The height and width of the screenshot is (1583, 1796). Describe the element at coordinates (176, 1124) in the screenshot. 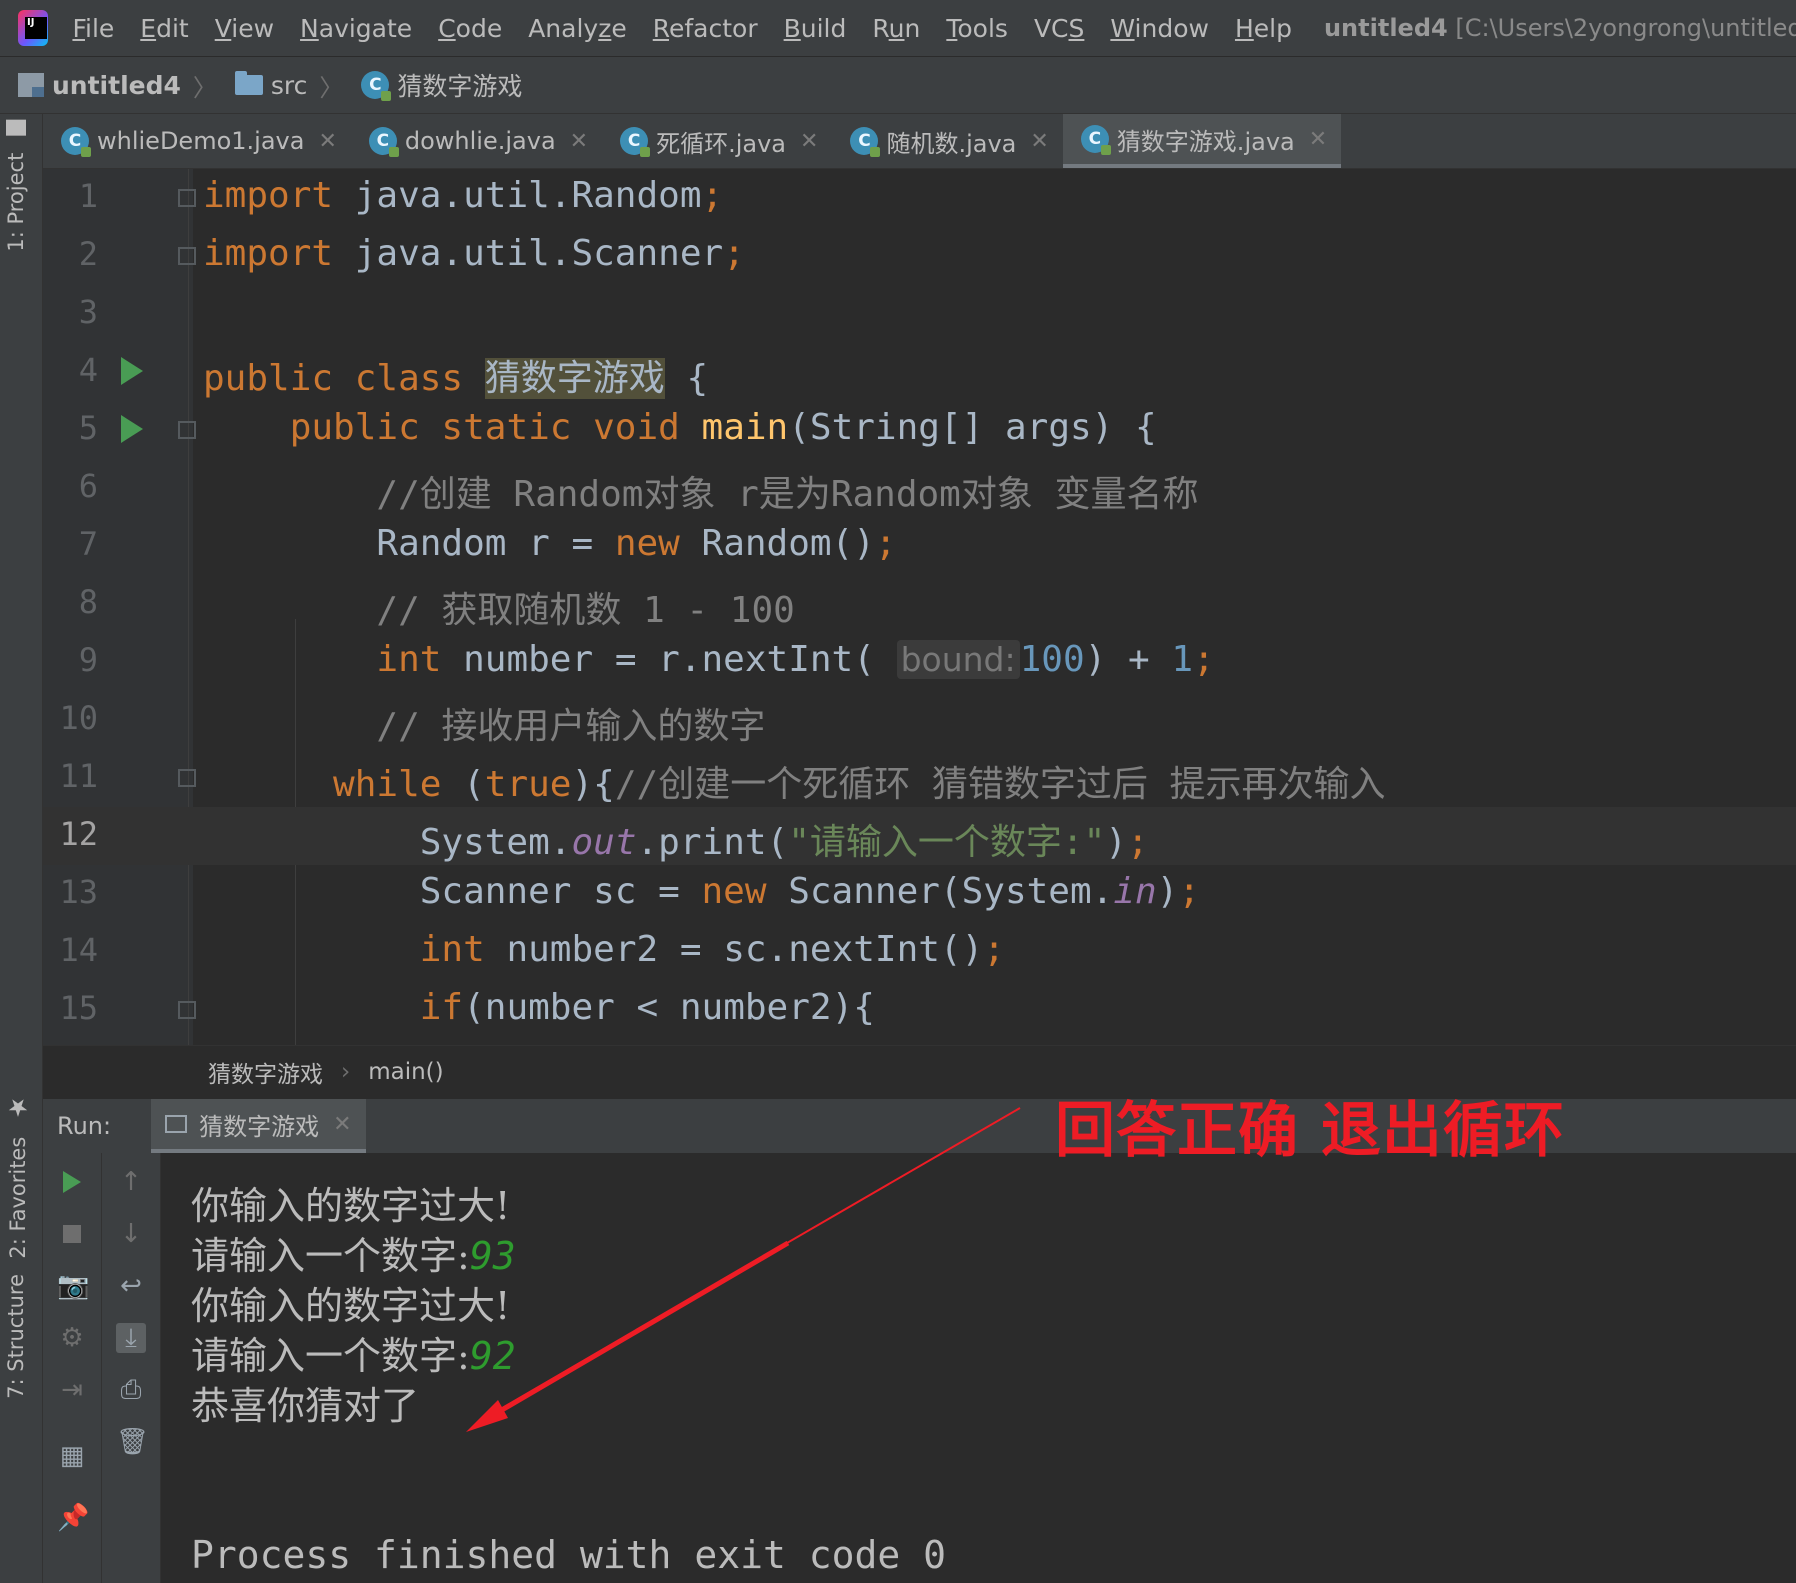

I see `console-icon` at that location.